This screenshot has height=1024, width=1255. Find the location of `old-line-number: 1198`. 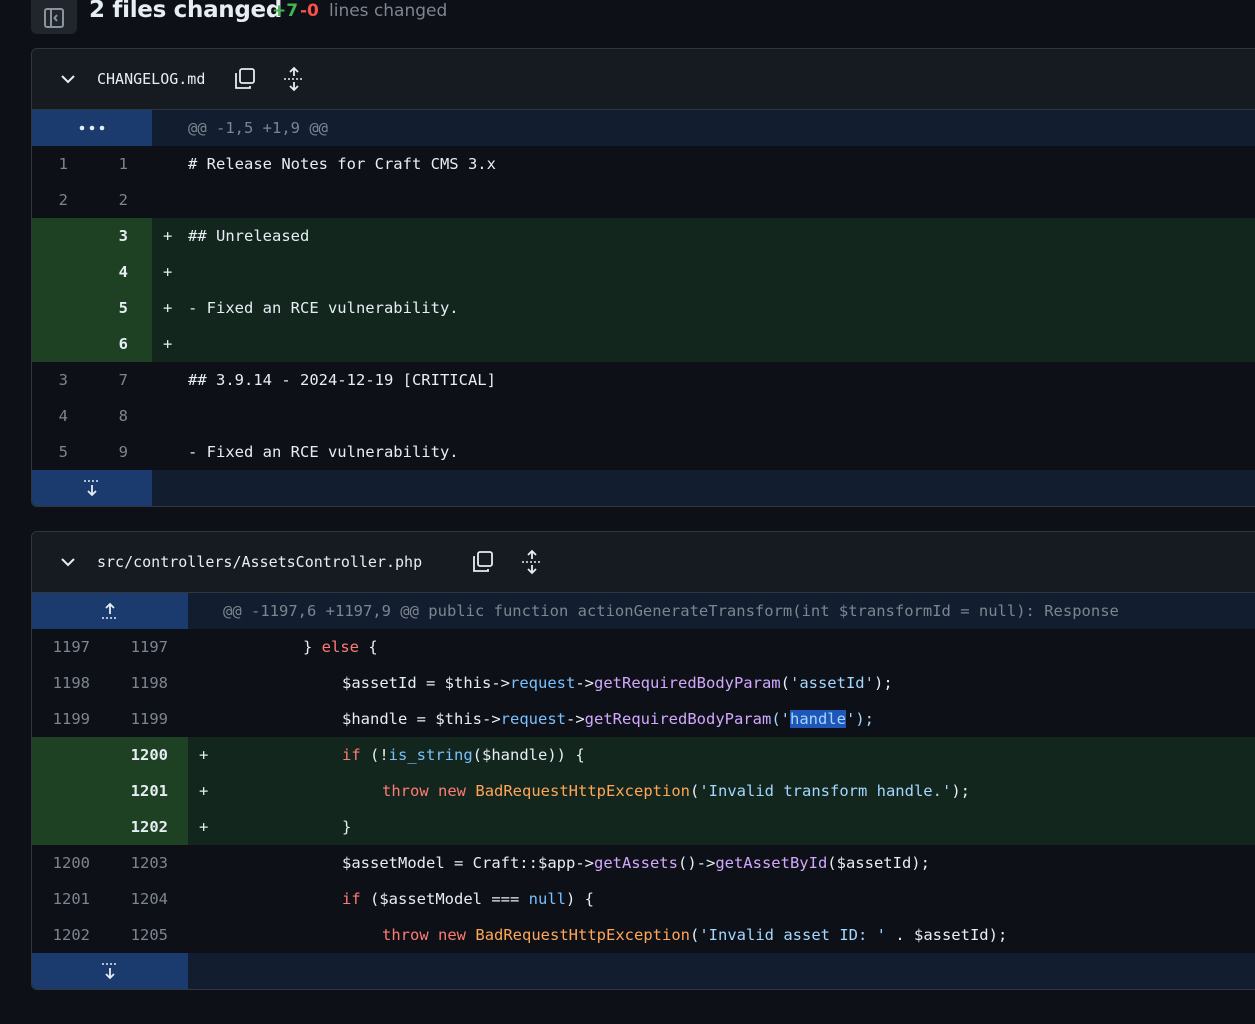

old-line-number: 1198 is located at coordinates (61, 683).